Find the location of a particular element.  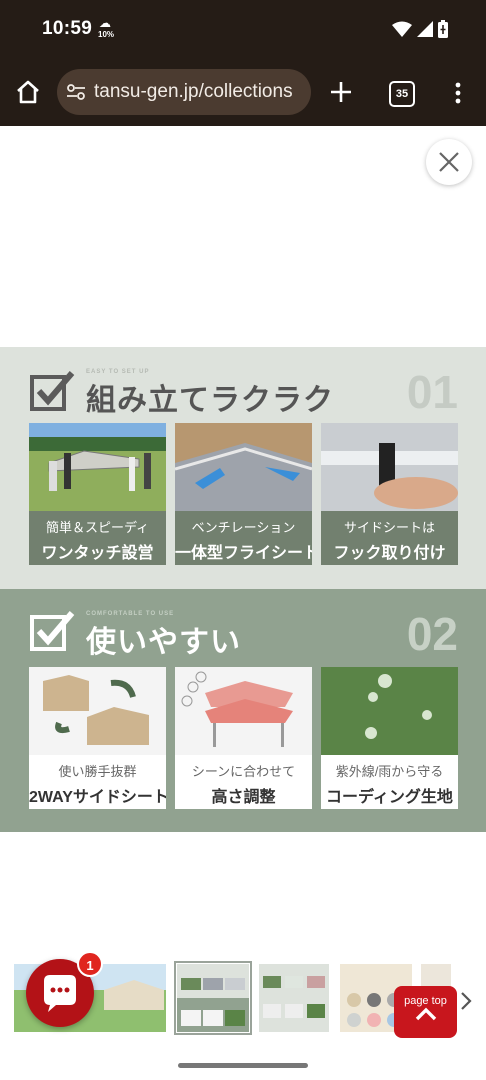

page-top-button: page top is located at coordinates (425, 1012).